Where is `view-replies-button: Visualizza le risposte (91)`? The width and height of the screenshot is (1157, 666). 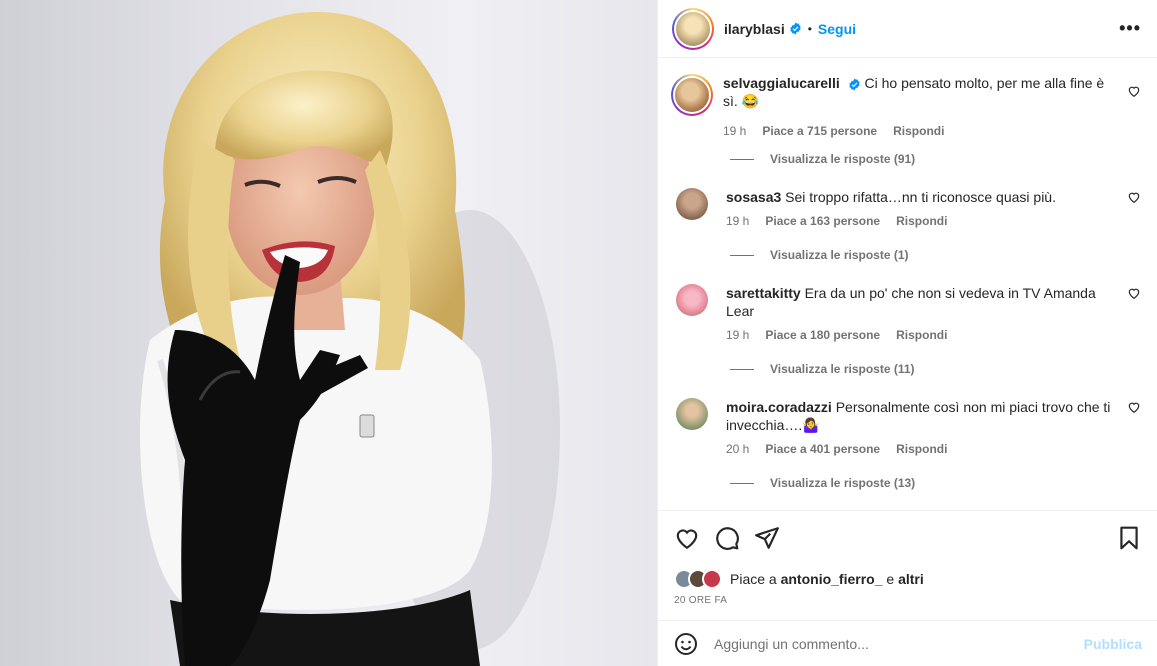 view-replies-button: Visualizza le risposte (91) is located at coordinates (935, 159).